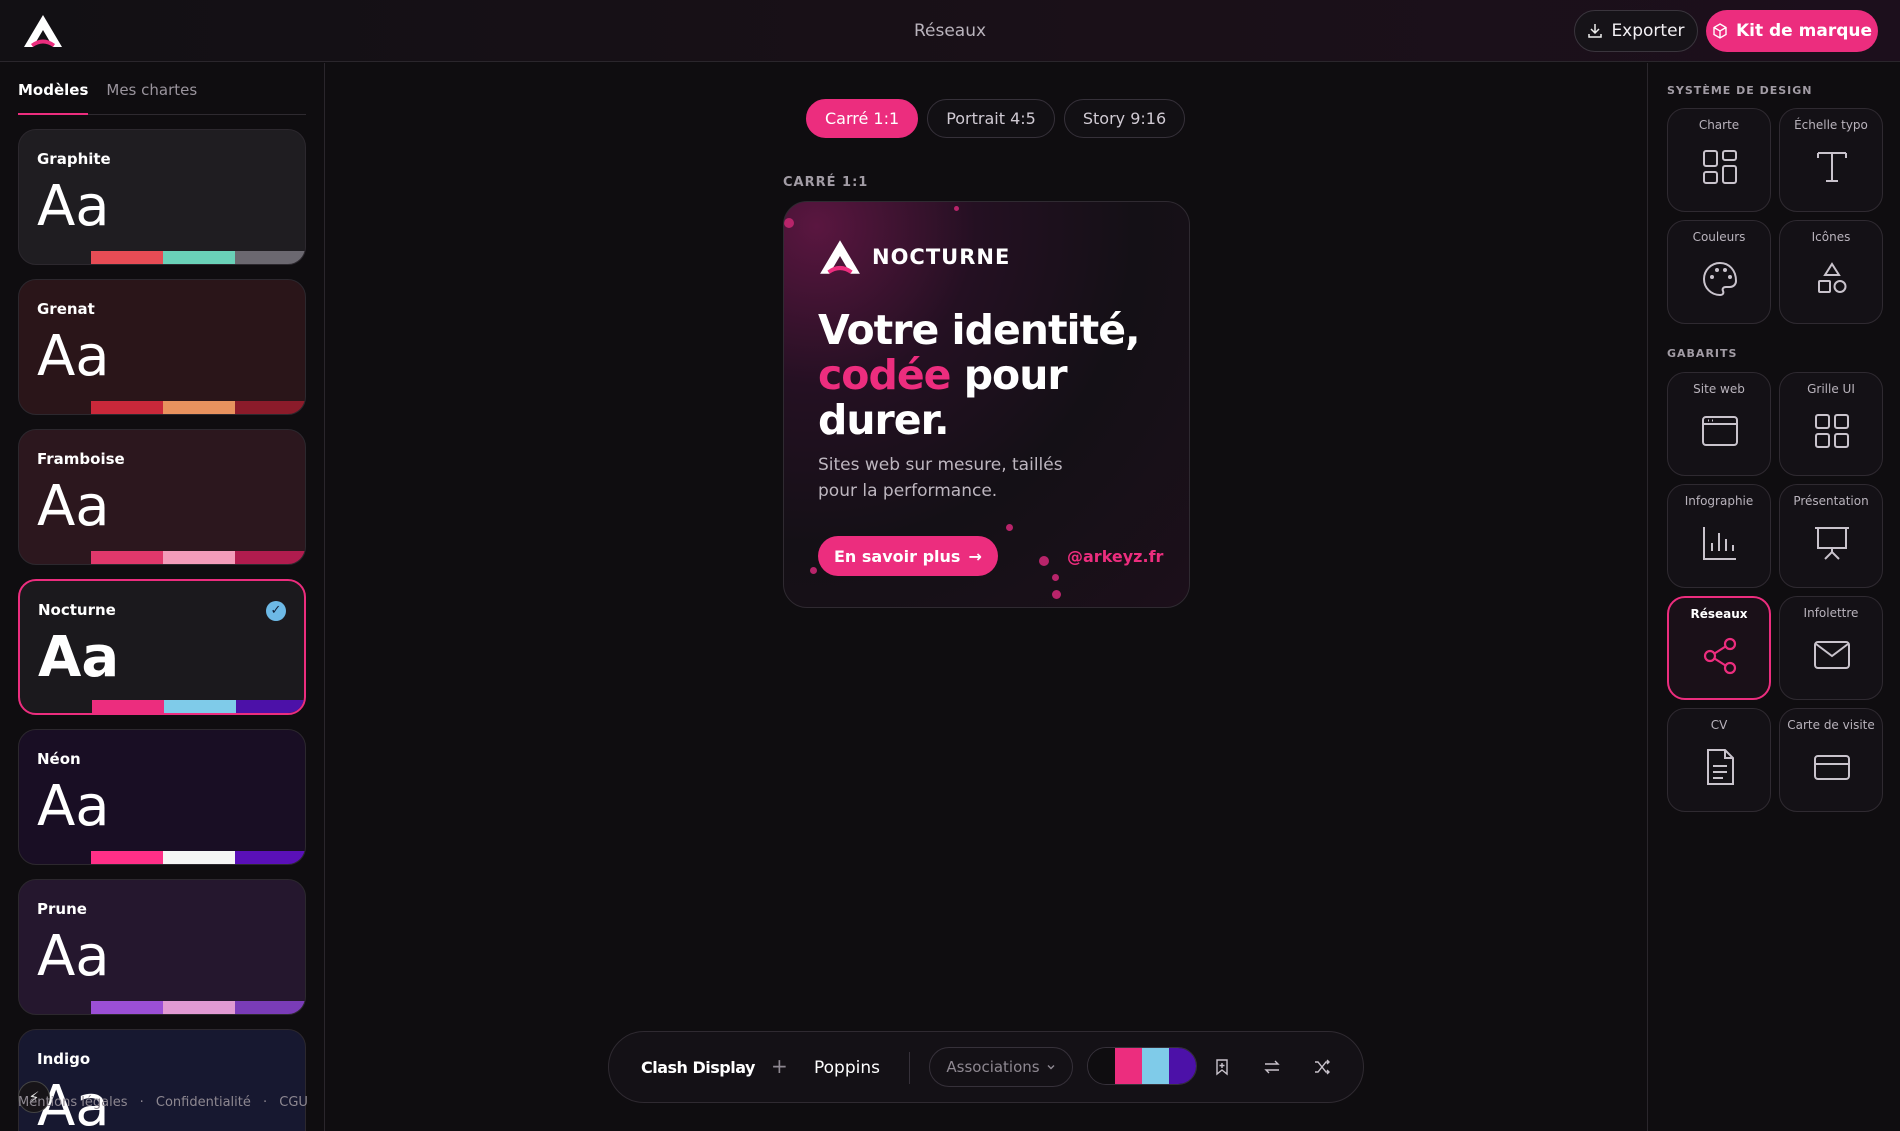 The width and height of the screenshot is (1900, 1131). I want to click on theme-card: Nocturne Aa ✓, so click(162, 647).